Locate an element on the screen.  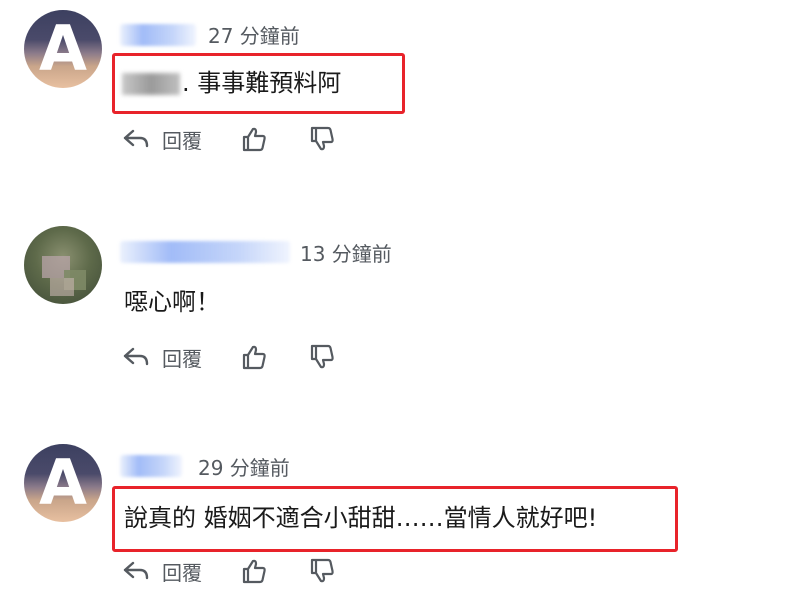
avatar is located at coordinates (63, 265).